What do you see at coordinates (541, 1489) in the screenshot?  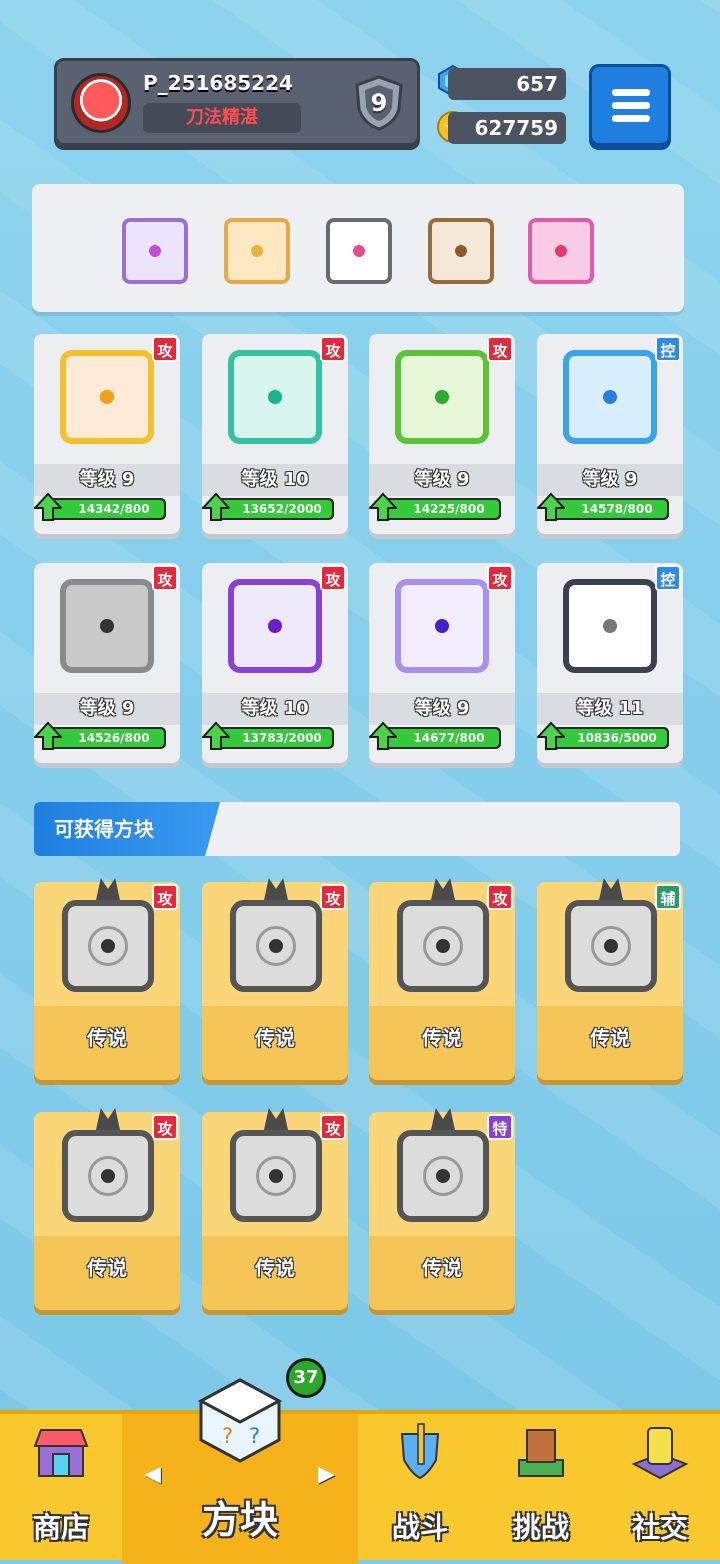 I see `nav-challenge: 挑战` at bounding box center [541, 1489].